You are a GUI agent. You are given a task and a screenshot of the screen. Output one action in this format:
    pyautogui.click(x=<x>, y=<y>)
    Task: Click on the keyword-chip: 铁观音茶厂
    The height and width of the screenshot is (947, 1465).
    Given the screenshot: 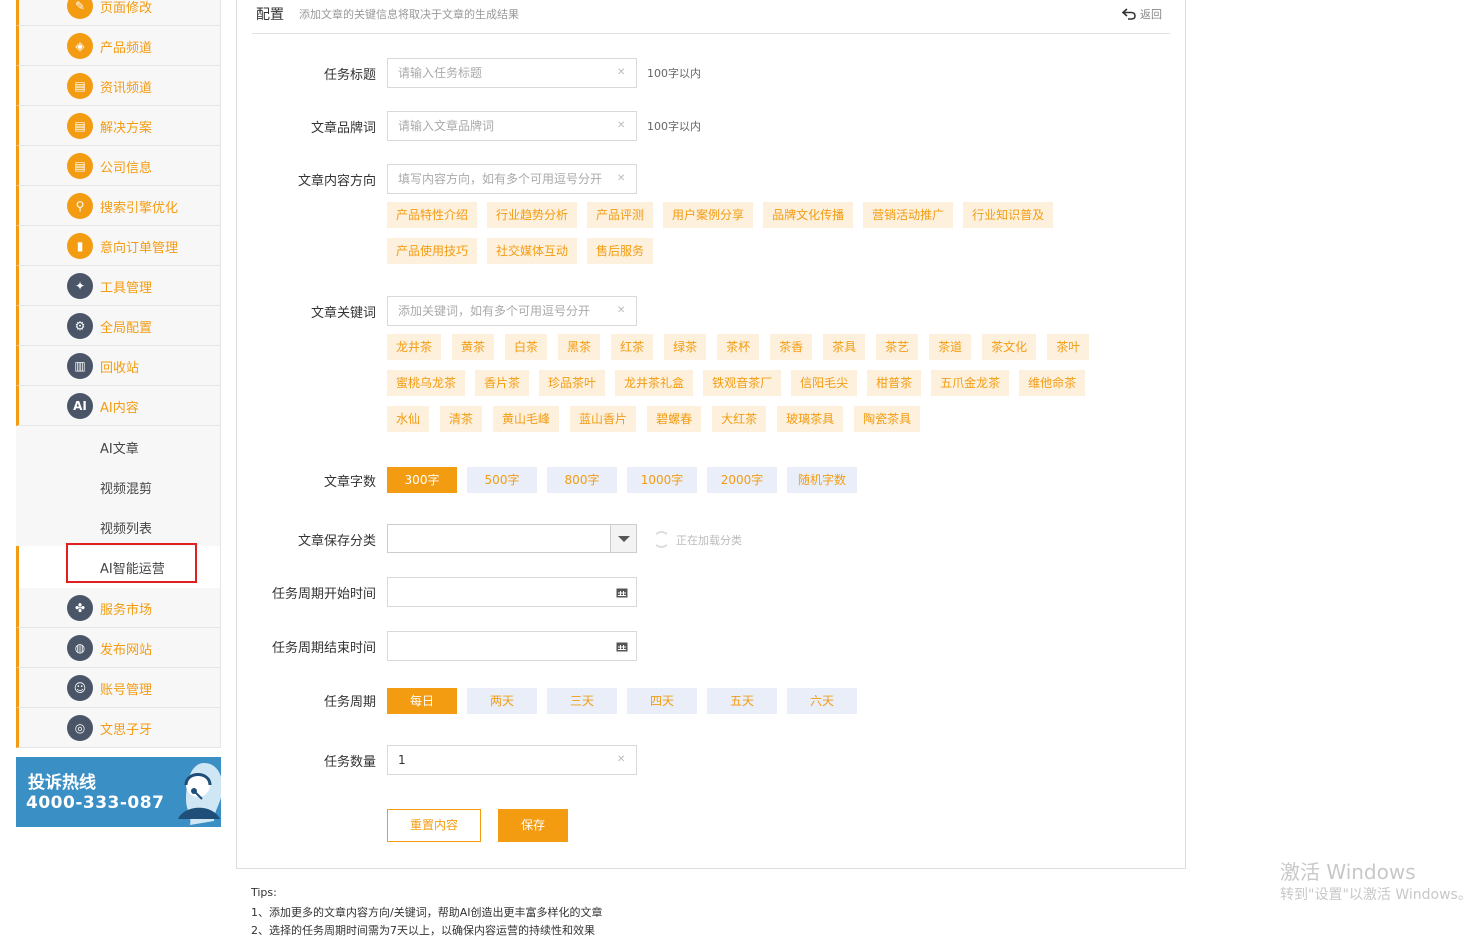 What is the action you would take?
    pyautogui.click(x=742, y=383)
    